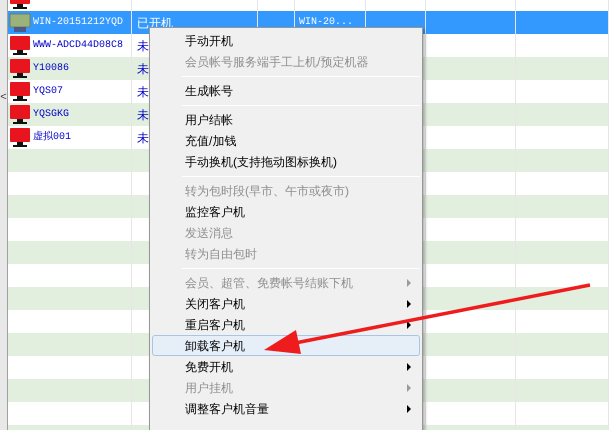 This screenshot has height=430, width=609. Describe the element at coordinates (48, 92) in the screenshot. I see `computer-name: YQS07` at that location.